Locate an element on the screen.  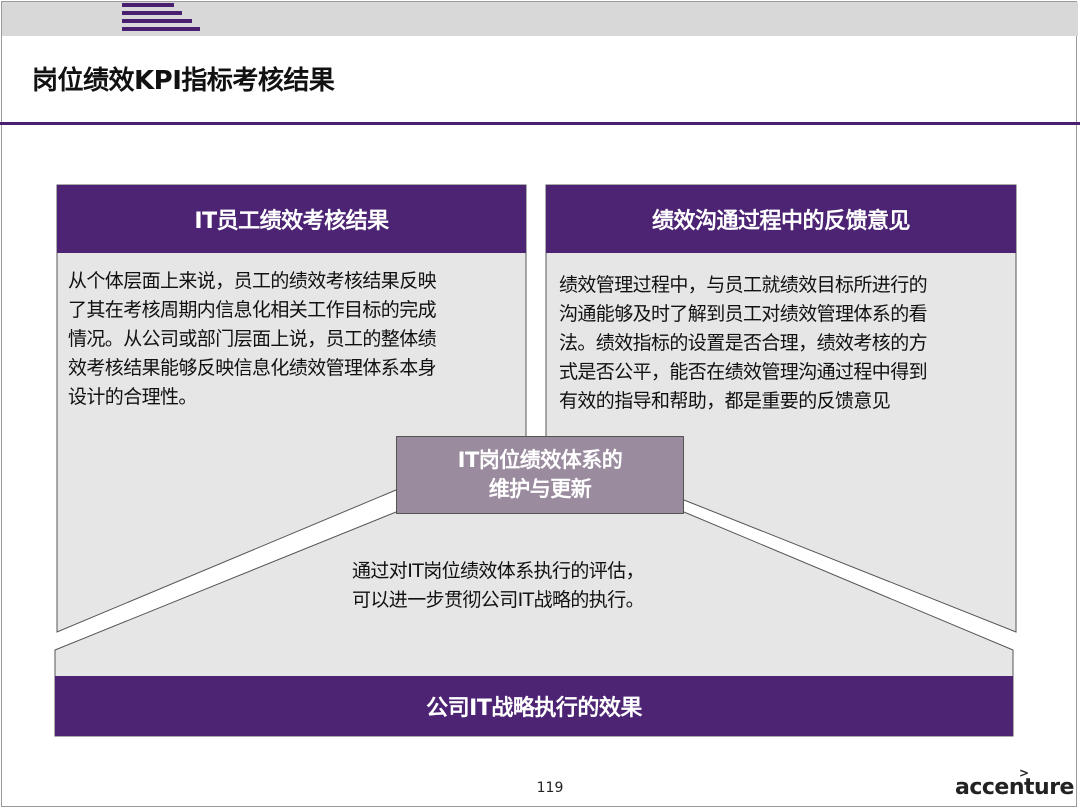
right-box-line: 沟通能够及时了解到员工对绩效管理体系的看 is located at coordinates (743, 314).